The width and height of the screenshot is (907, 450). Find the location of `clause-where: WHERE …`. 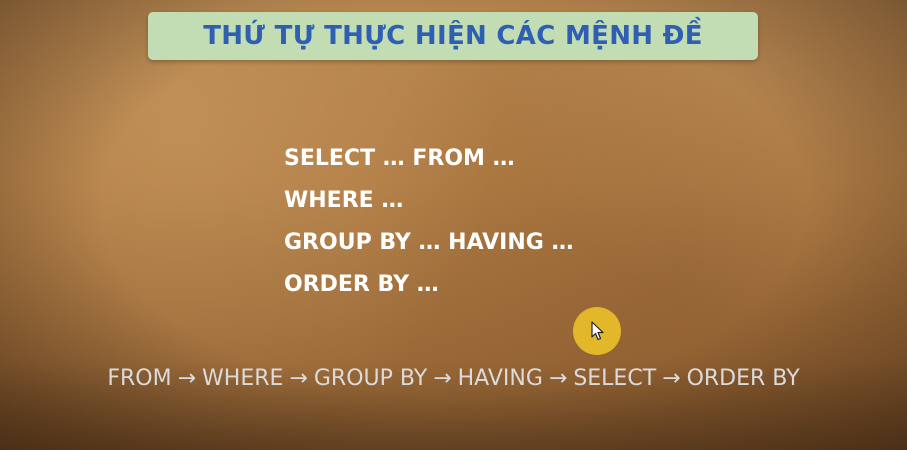

clause-where: WHERE … is located at coordinates (344, 200).